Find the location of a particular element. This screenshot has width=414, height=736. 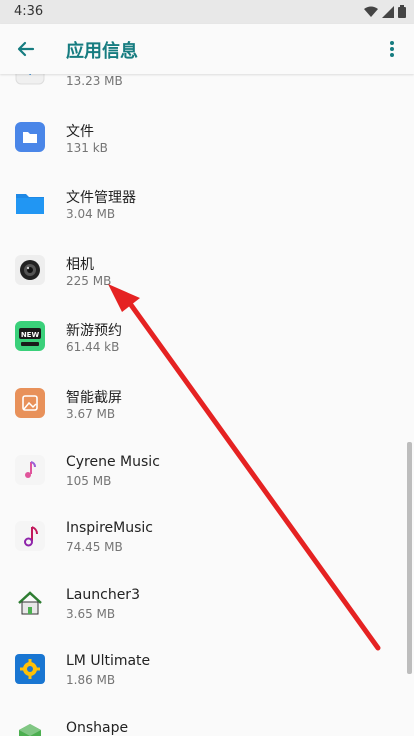

list-item: 智能截屏 3.67 MB is located at coordinates (207, 403).